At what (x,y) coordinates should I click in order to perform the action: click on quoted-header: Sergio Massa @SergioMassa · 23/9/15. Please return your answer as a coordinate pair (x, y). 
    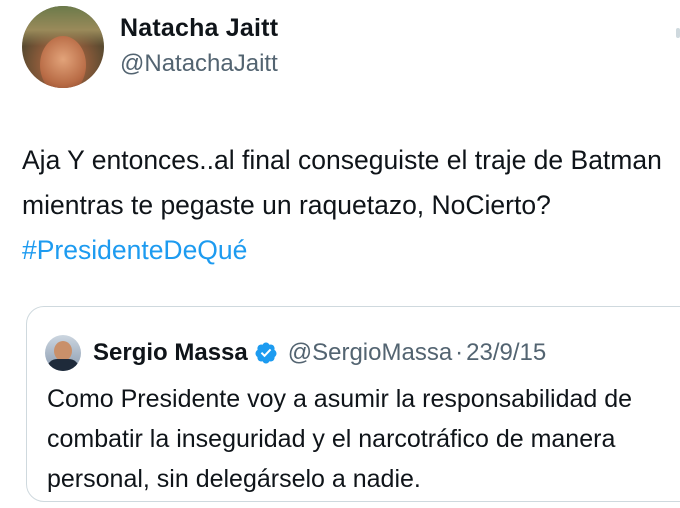
    Looking at the image, I should click on (319, 353).